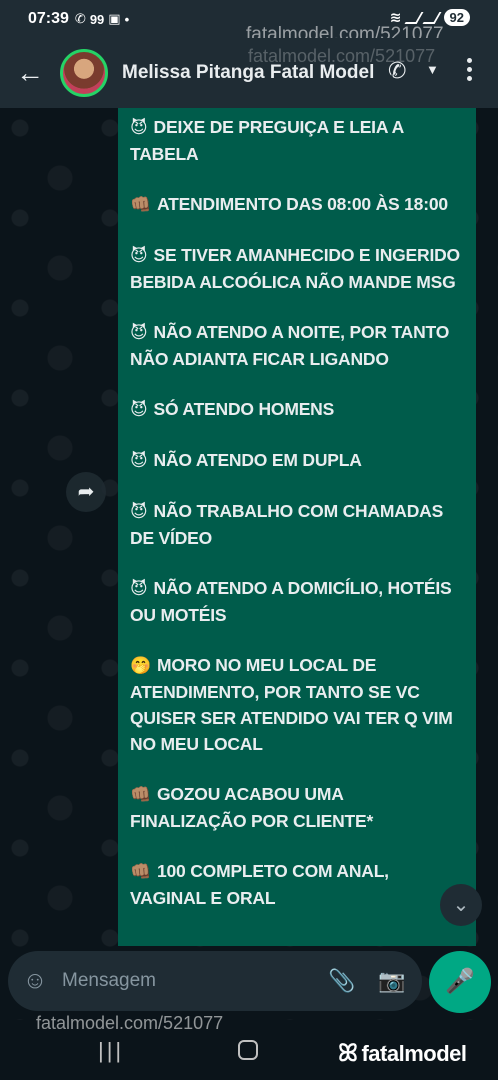 The width and height of the screenshot is (498, 1080). I want to click on message-input-bar: ☺ Mensagem 📎 📷, so click(215, 981).